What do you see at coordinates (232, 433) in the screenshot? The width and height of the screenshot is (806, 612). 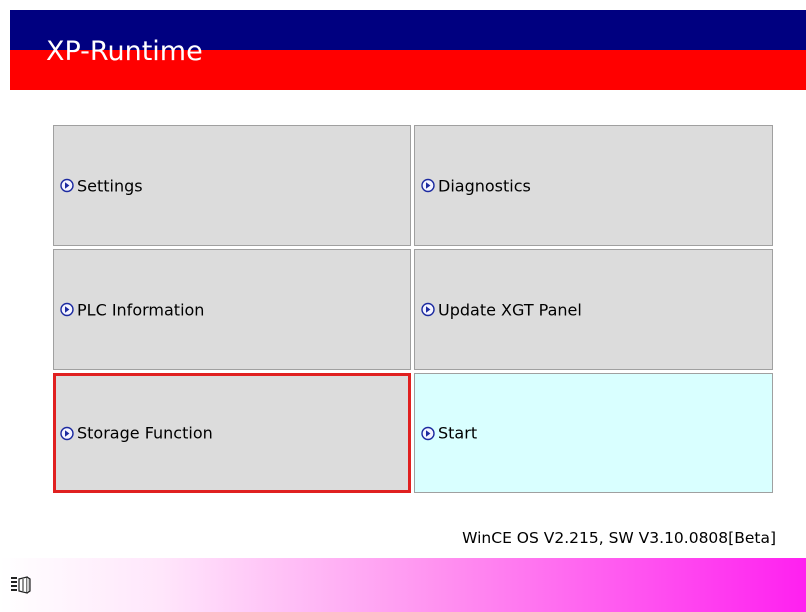 I see `storage-function-button: Storage Function` at bounding box center [232, 433].